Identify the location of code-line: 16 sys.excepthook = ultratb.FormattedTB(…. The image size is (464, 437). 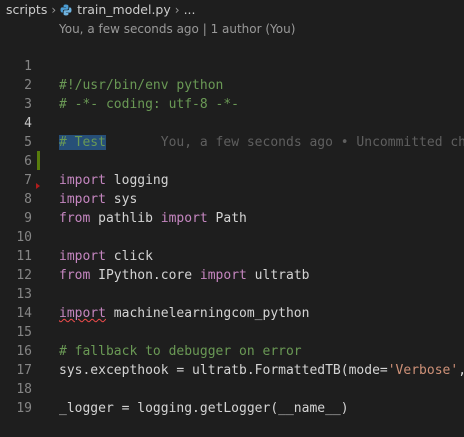
(232, 350).